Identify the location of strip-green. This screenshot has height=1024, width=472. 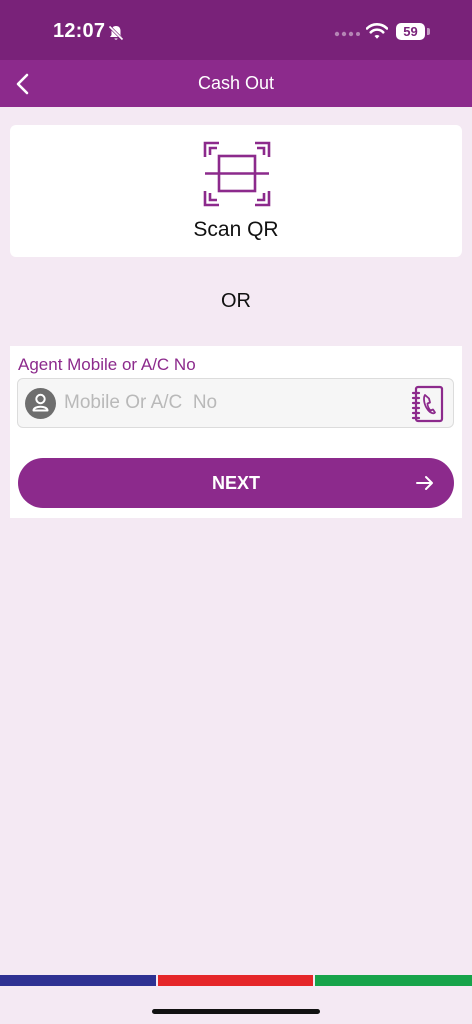
(393, 980).